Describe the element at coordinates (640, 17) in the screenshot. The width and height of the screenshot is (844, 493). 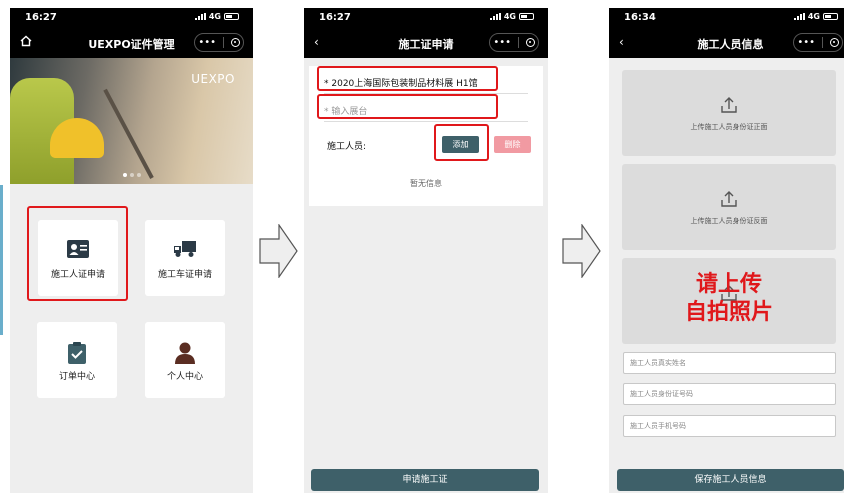
I see `status-time: 16:34` at that location.